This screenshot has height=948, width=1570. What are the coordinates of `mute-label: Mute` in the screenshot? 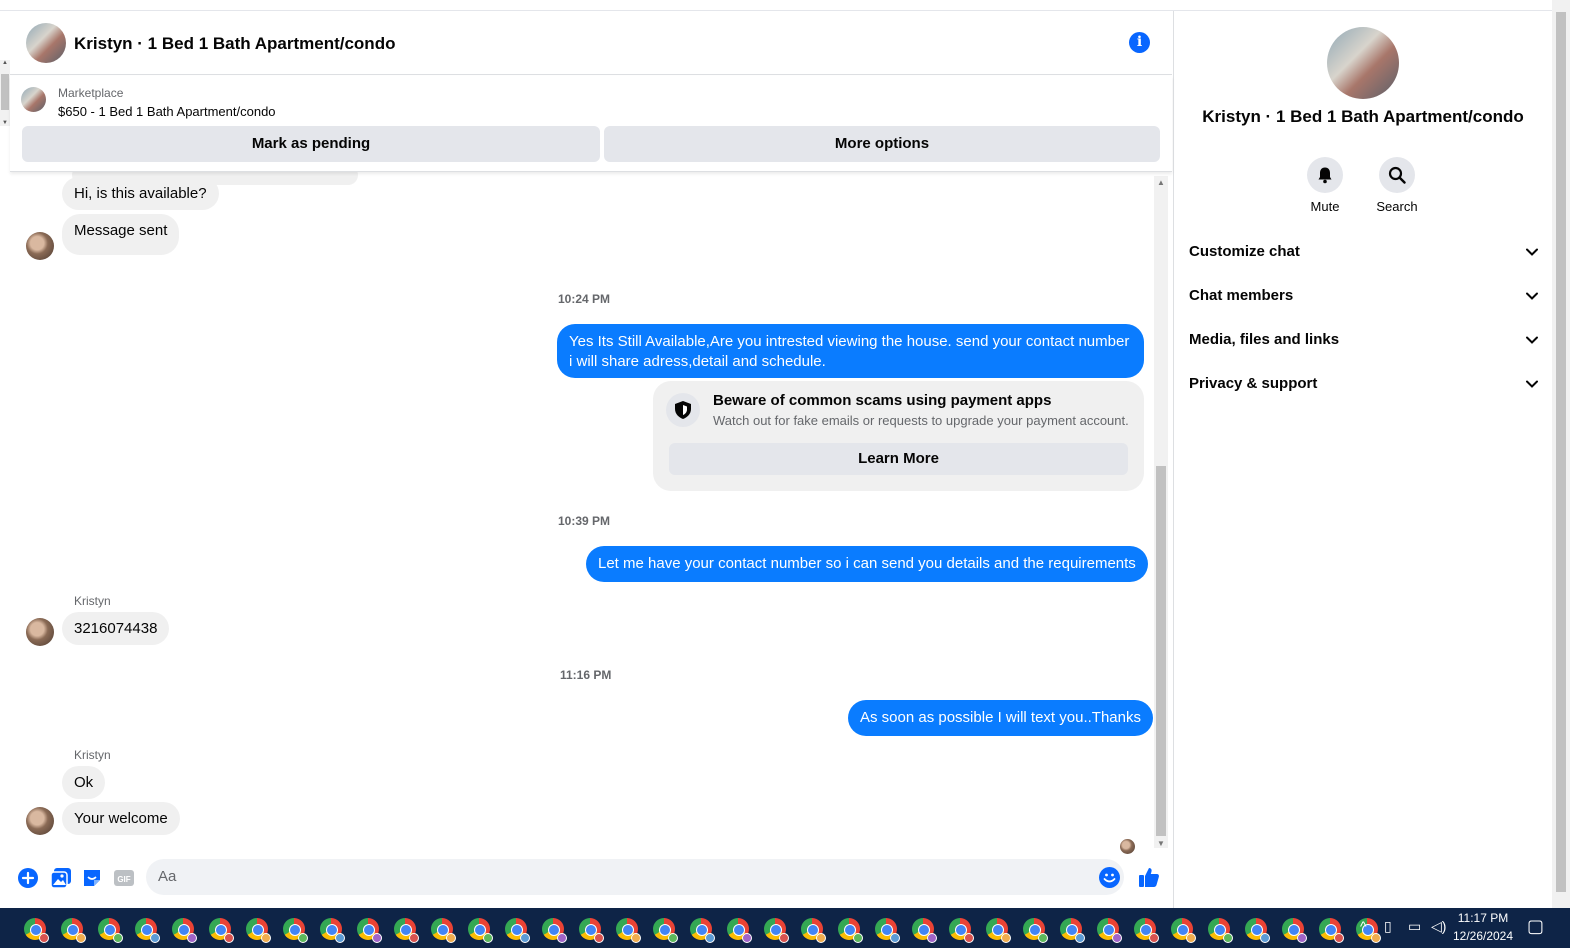 It's located at (1325, 206).